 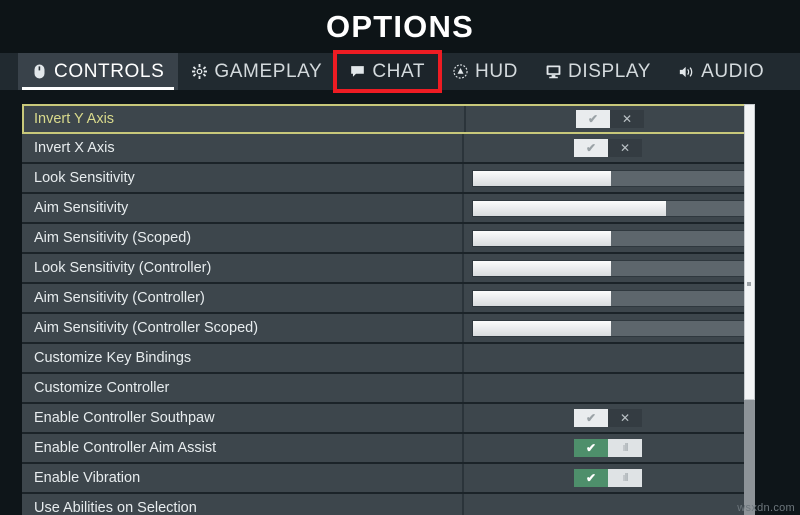 What do you see at coordinates (87, 478) in the screenshot?
I see `setting-label: Enable Vibration` at bounding box center [87, 478].